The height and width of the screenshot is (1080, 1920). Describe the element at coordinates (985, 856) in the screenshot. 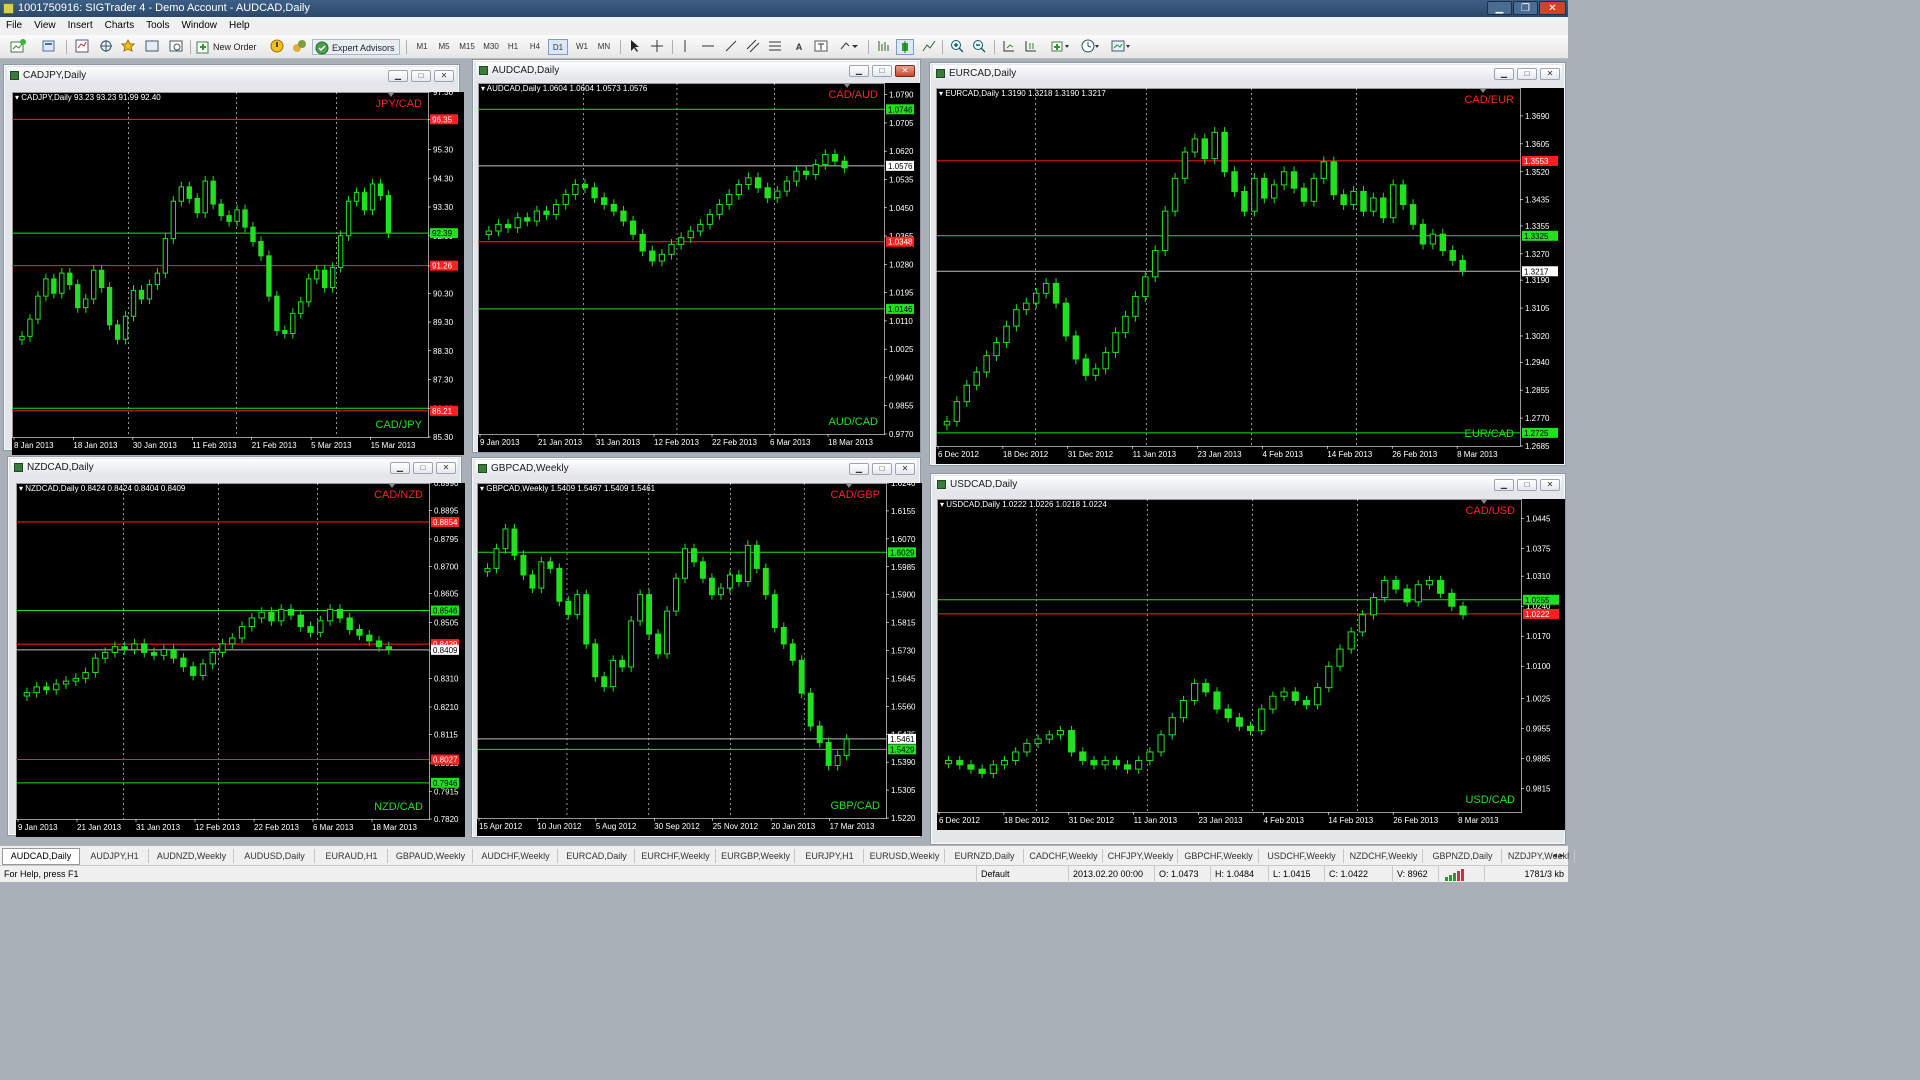

I see `chart-tab: EURNZD,Daily` at that location.